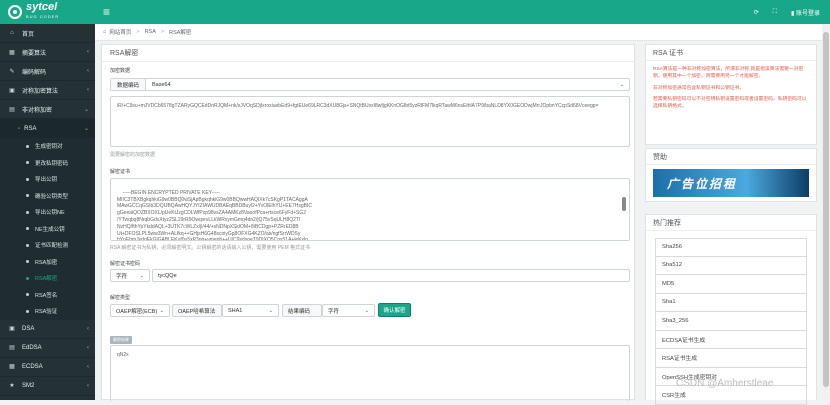 Image resolution: width=830 pixels, height=405 pixels. I want to click on sidebar-item-label: DSA, so click(28, 328).